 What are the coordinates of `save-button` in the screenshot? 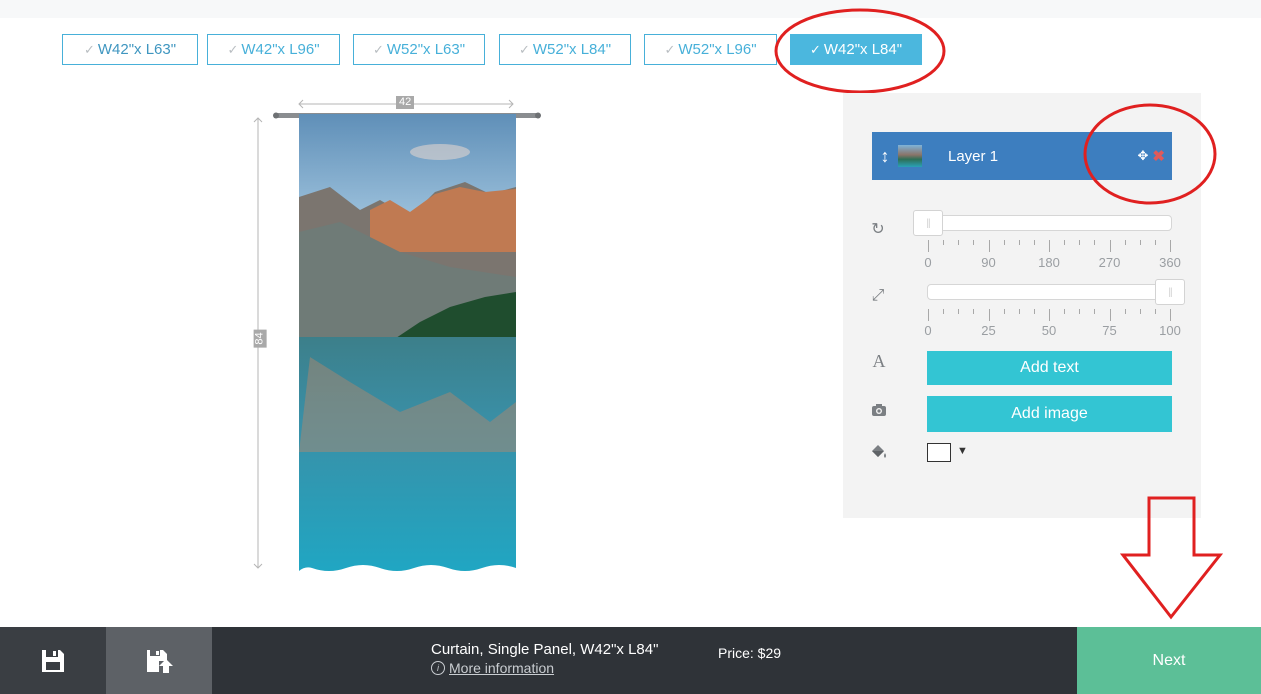 It's located at (53, 660).